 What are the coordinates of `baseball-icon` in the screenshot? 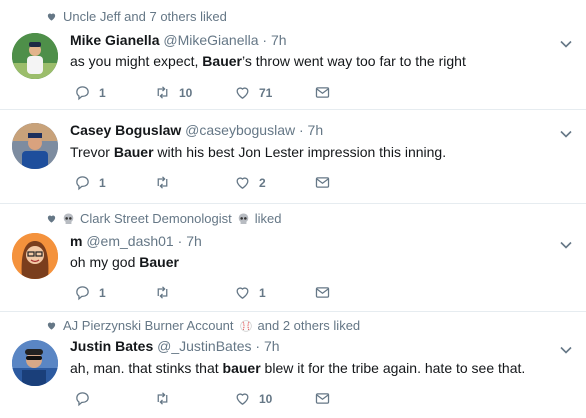 It's located at (245, 325).